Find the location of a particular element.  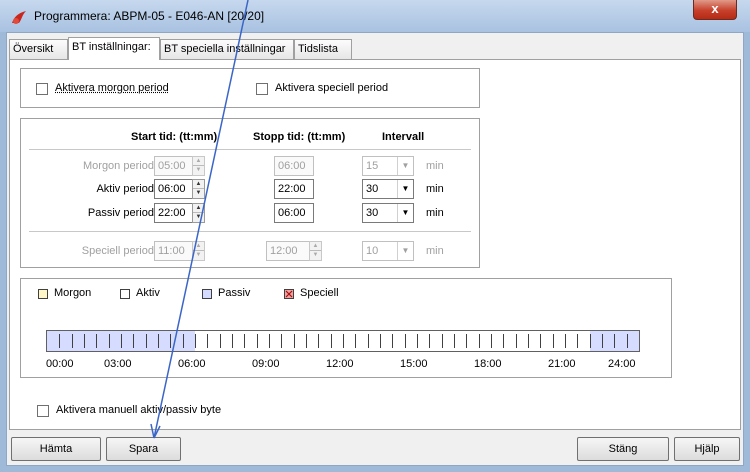

morning-interval-value: 15 is located at coordinates (372, 166).